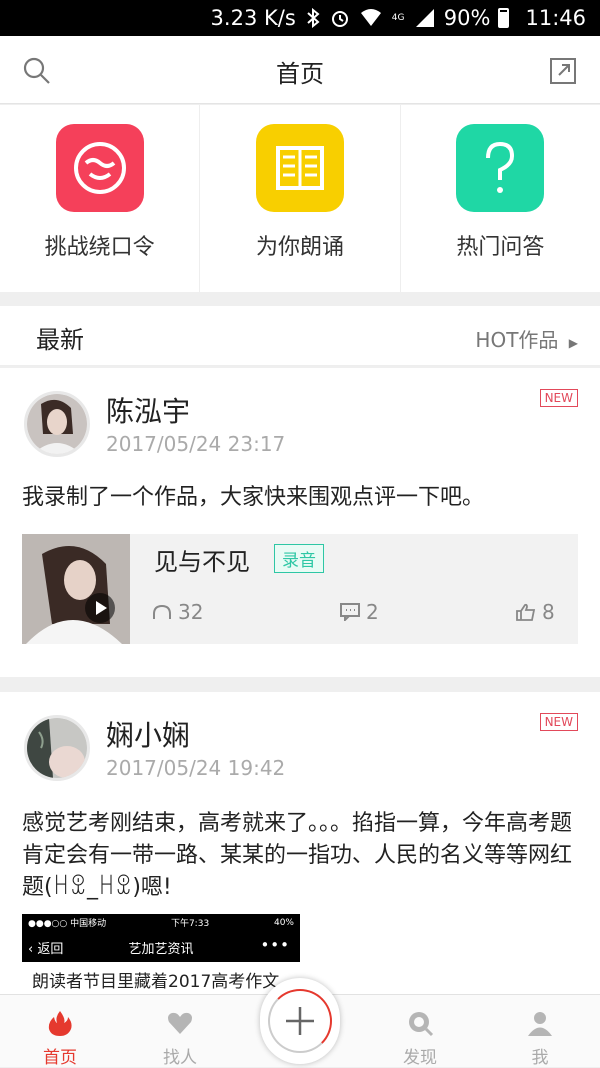 This screenshot has height=1068, width=600. What do you see at coordinates (253, 18) in the screenshot?
I see `network-speed: 3.23 K/s` at bounding box center [253, 18].